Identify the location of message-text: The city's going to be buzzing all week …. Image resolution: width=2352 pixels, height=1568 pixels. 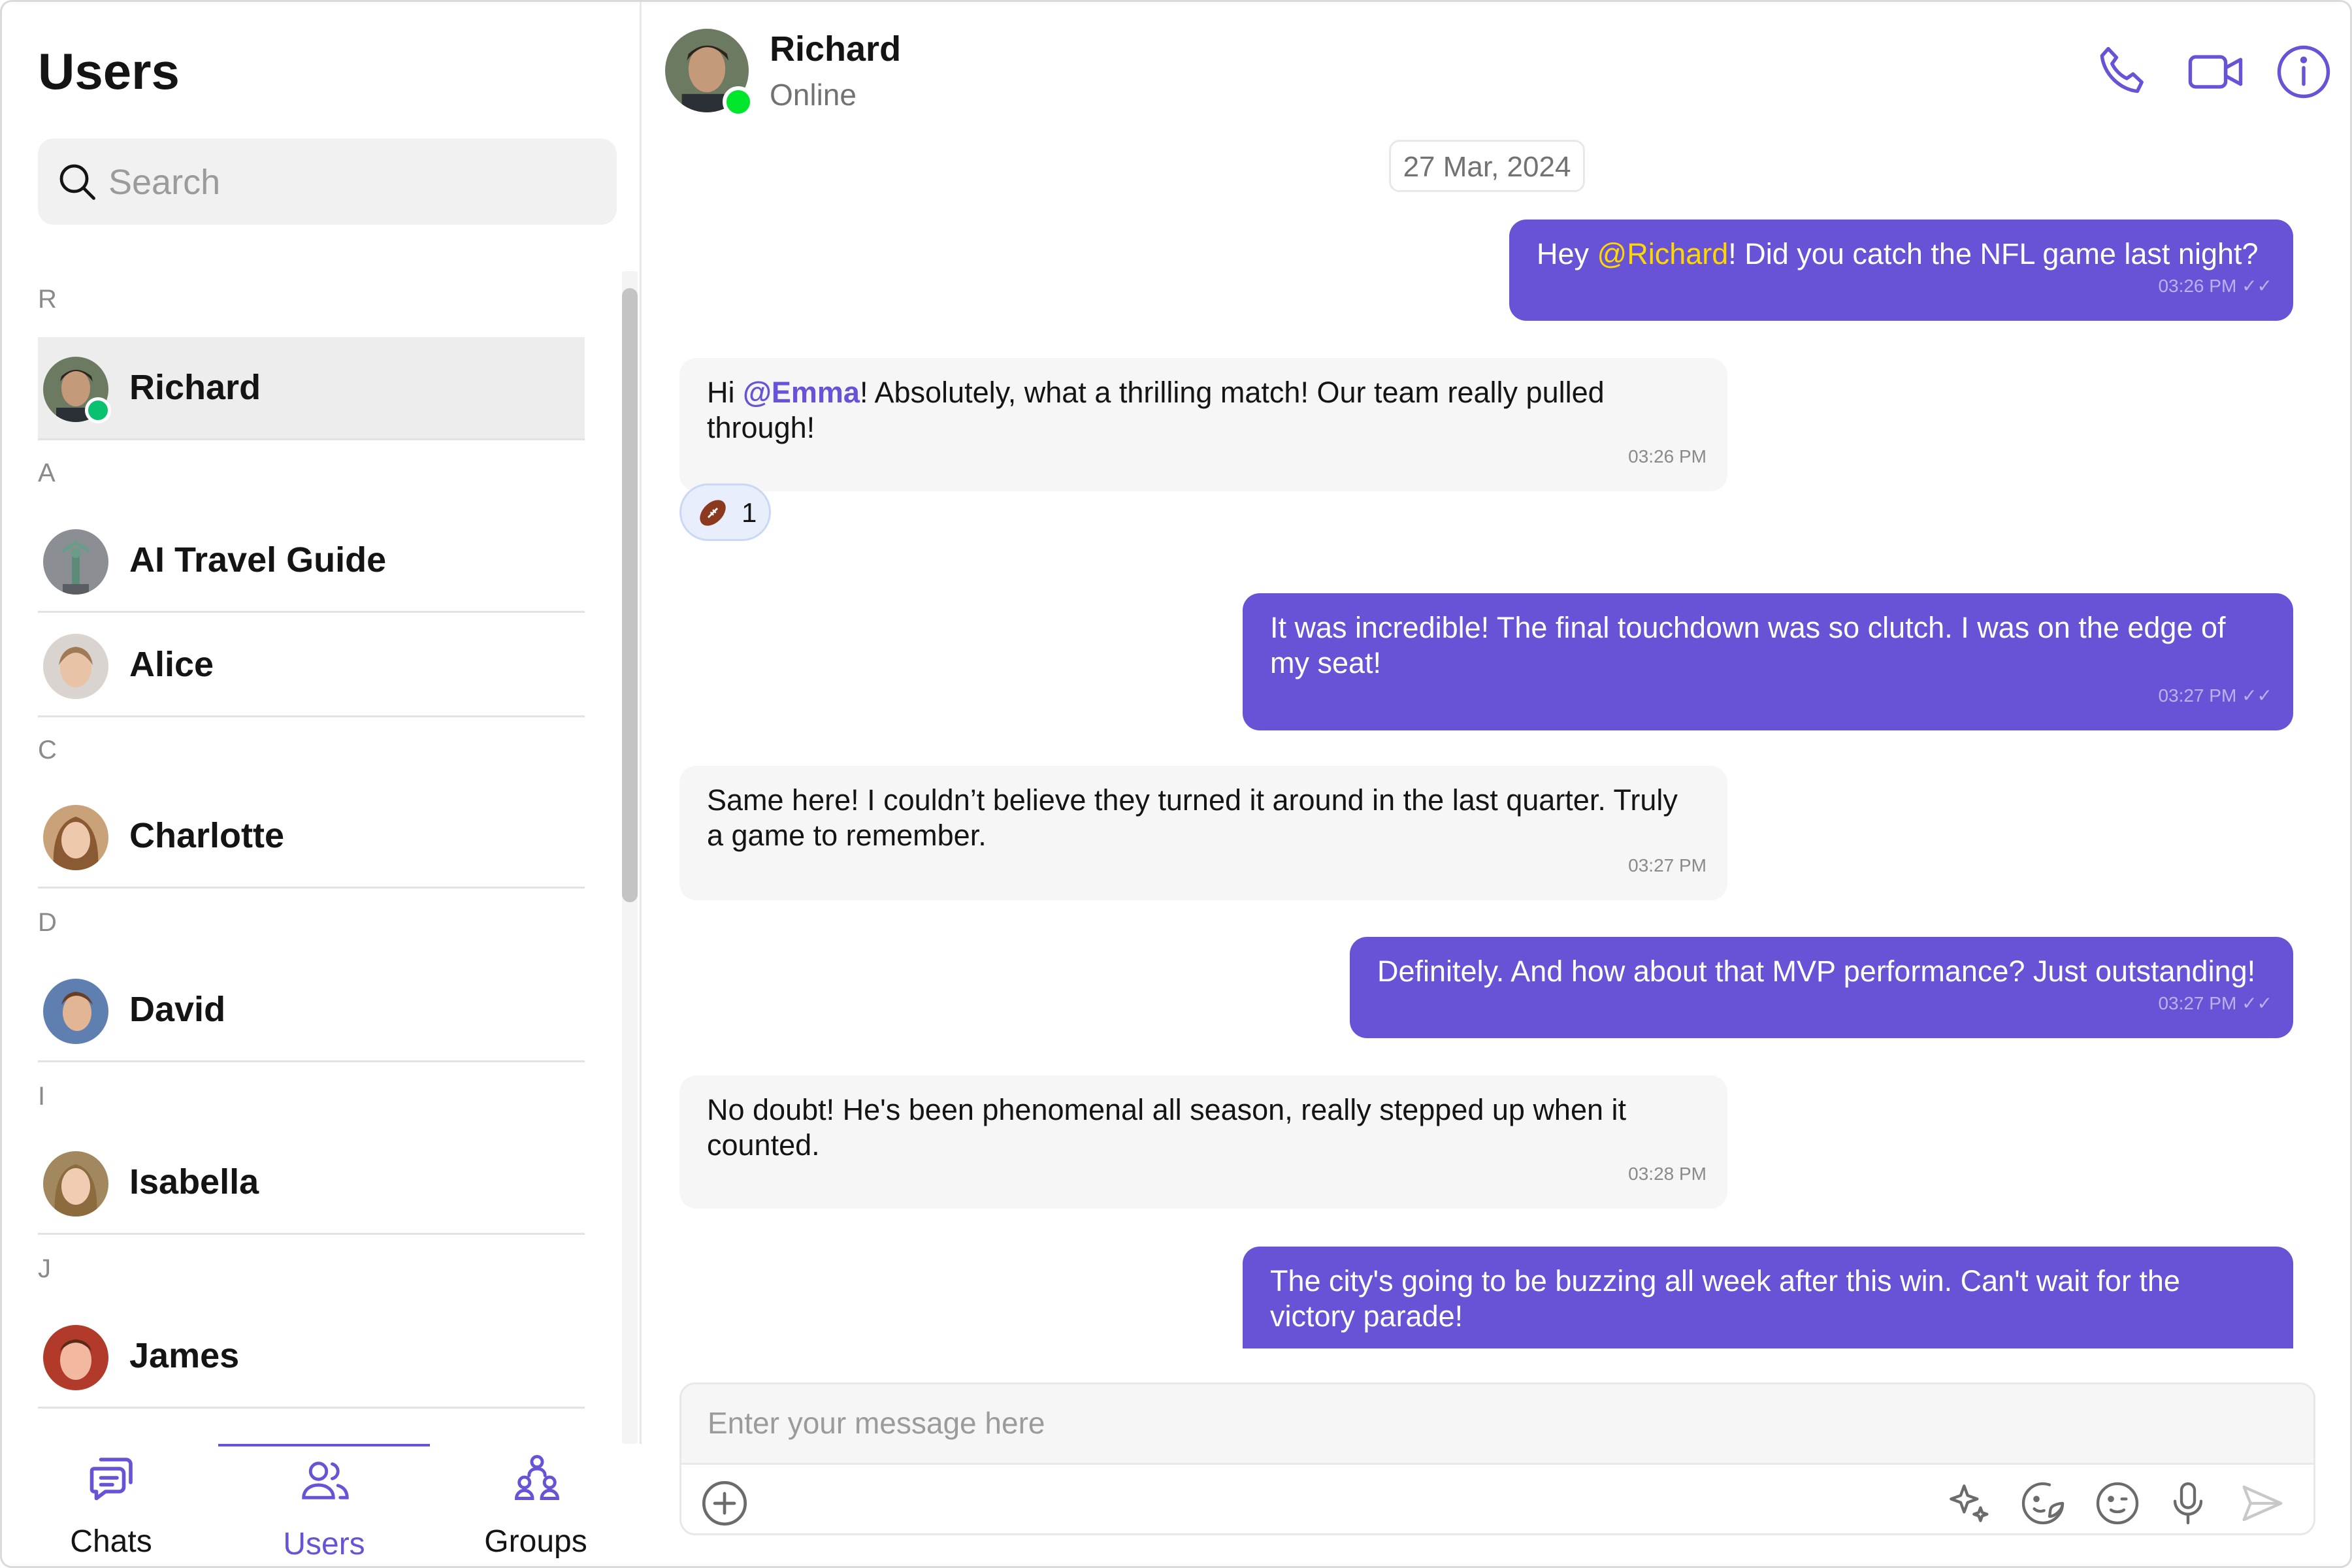
(1725, 1298).